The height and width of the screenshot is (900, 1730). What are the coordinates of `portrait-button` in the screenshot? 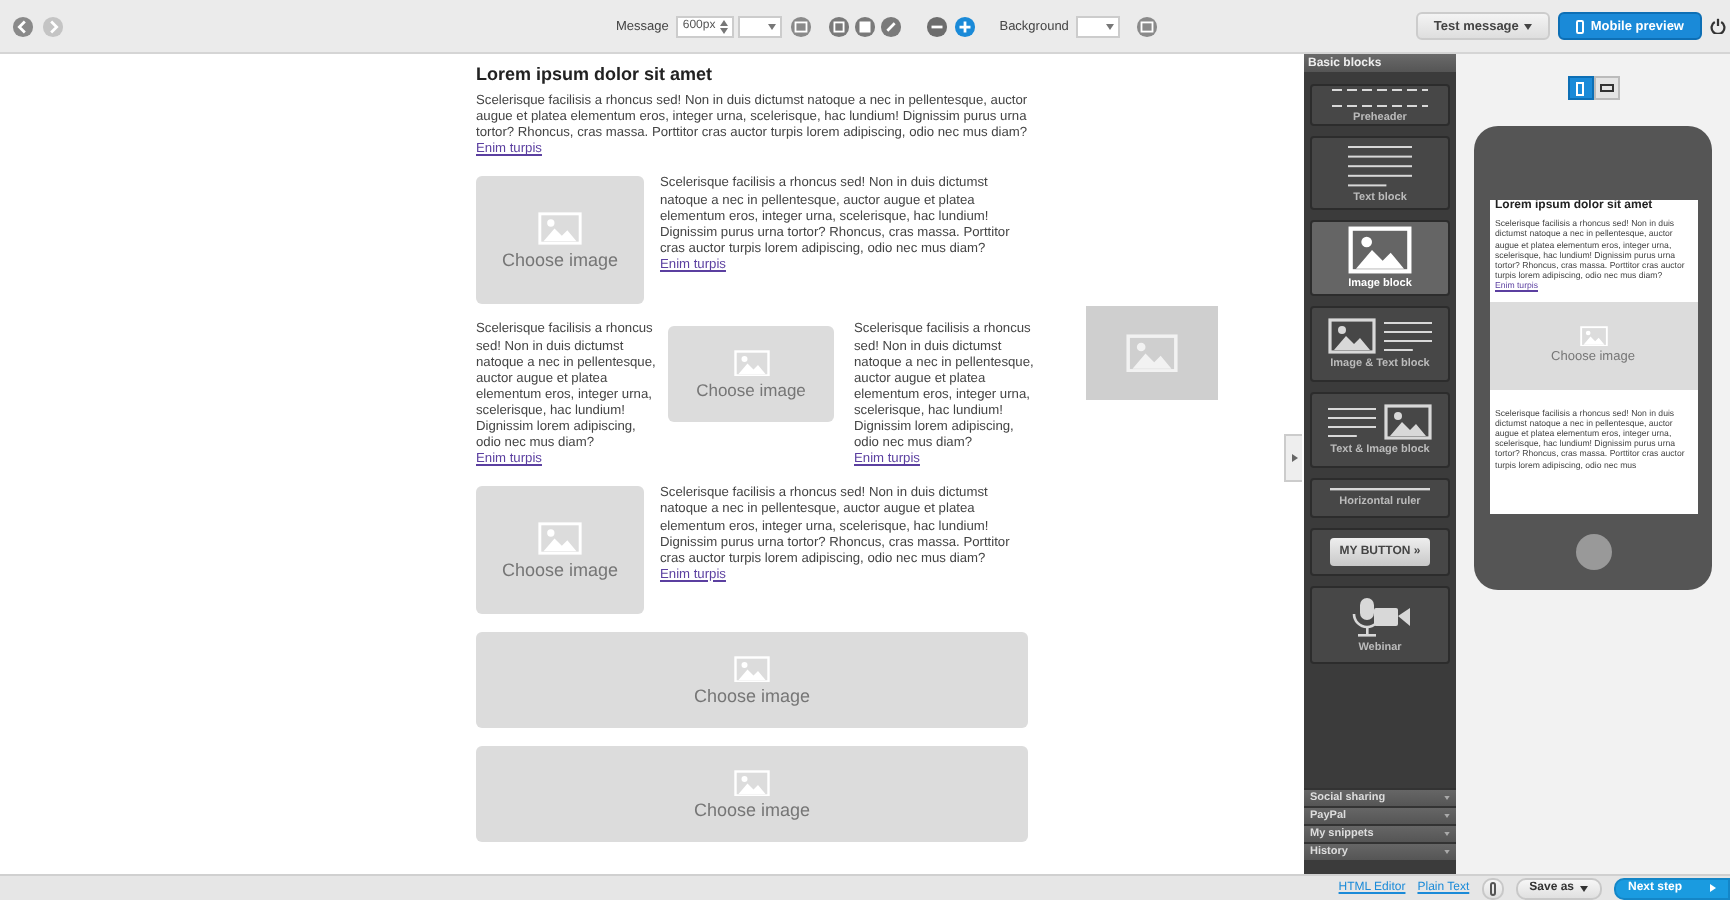 It's located at (1580, 88).